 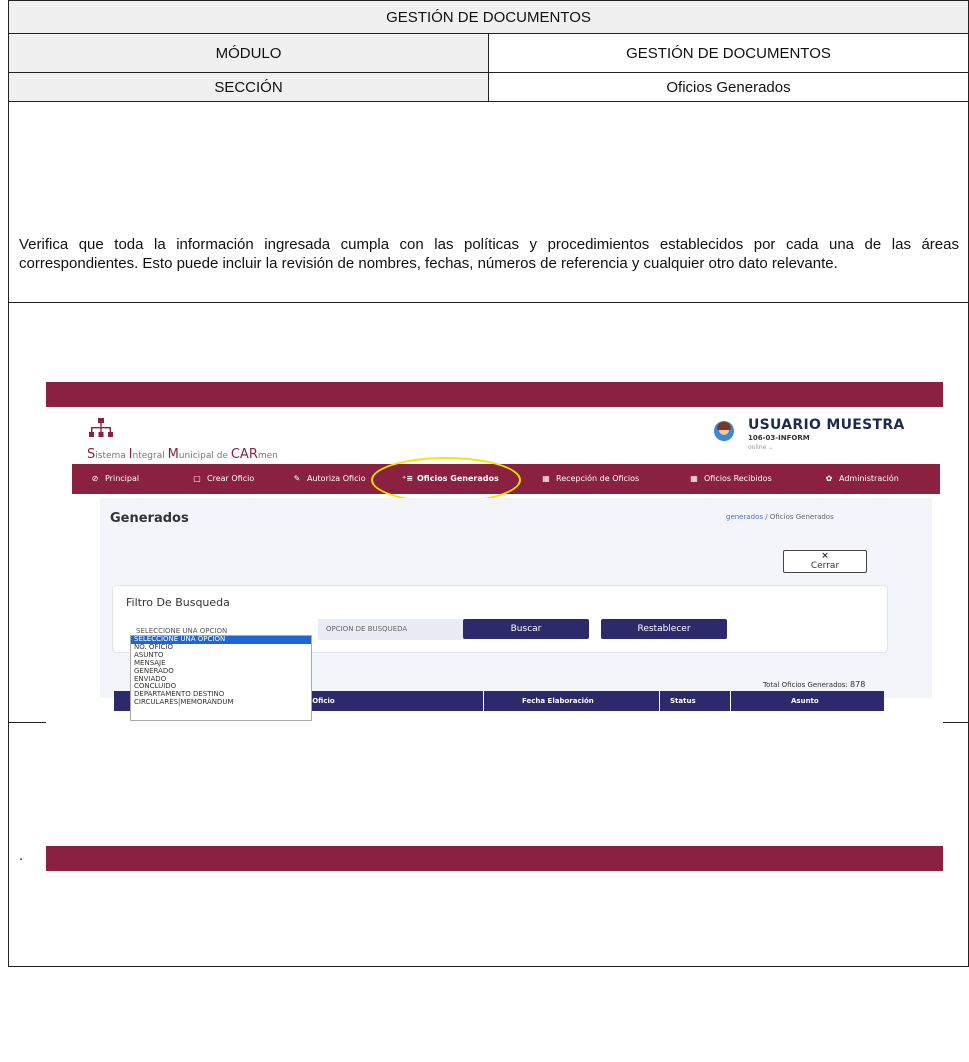 What do you see at coordinates (728, 87) in the screenshot?
I see `section-value: Oficios Generados` at bounding box center [728, 87].